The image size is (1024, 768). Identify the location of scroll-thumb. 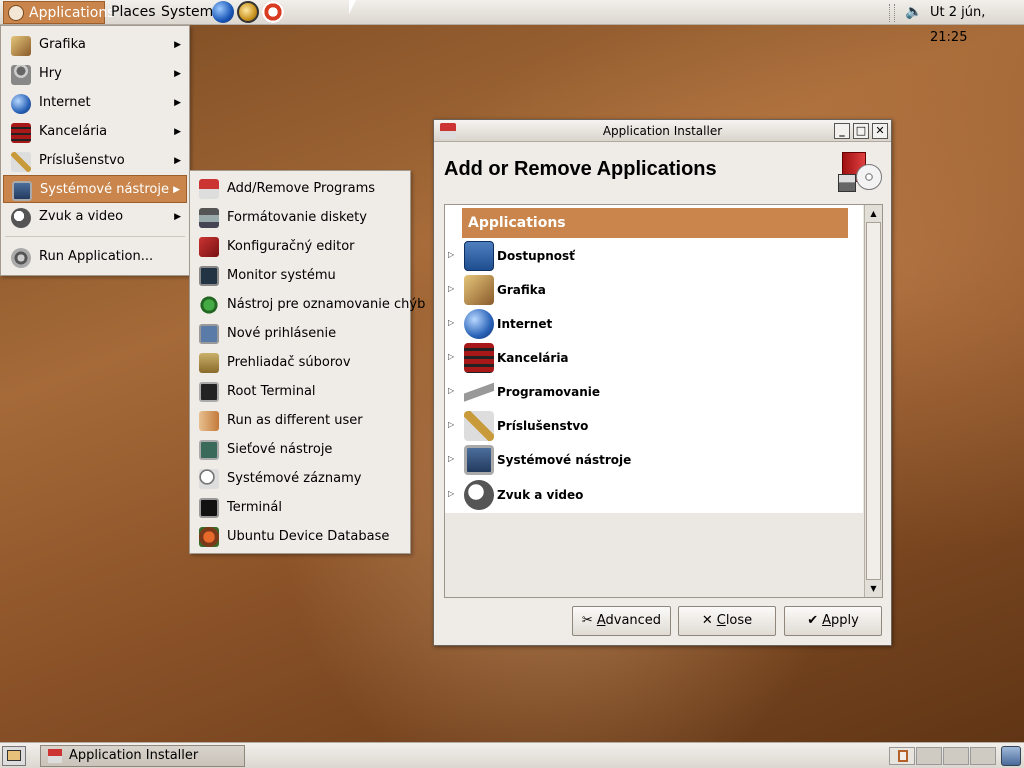
(873, 401).